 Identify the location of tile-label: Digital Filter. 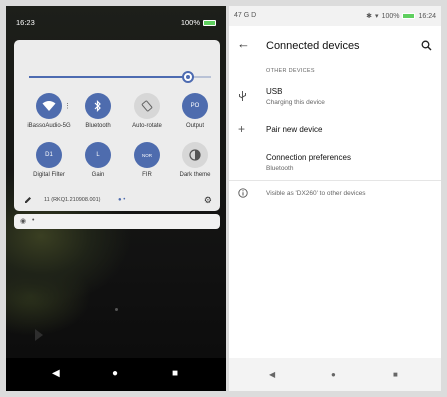
(49, 175).